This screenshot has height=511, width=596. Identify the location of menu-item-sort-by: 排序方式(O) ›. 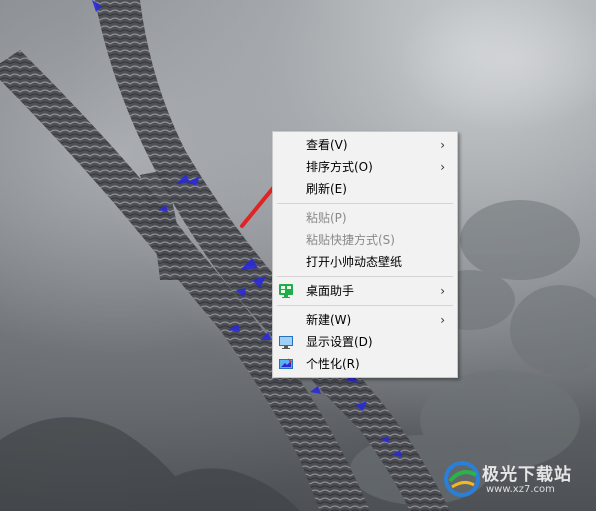
(365, 167).